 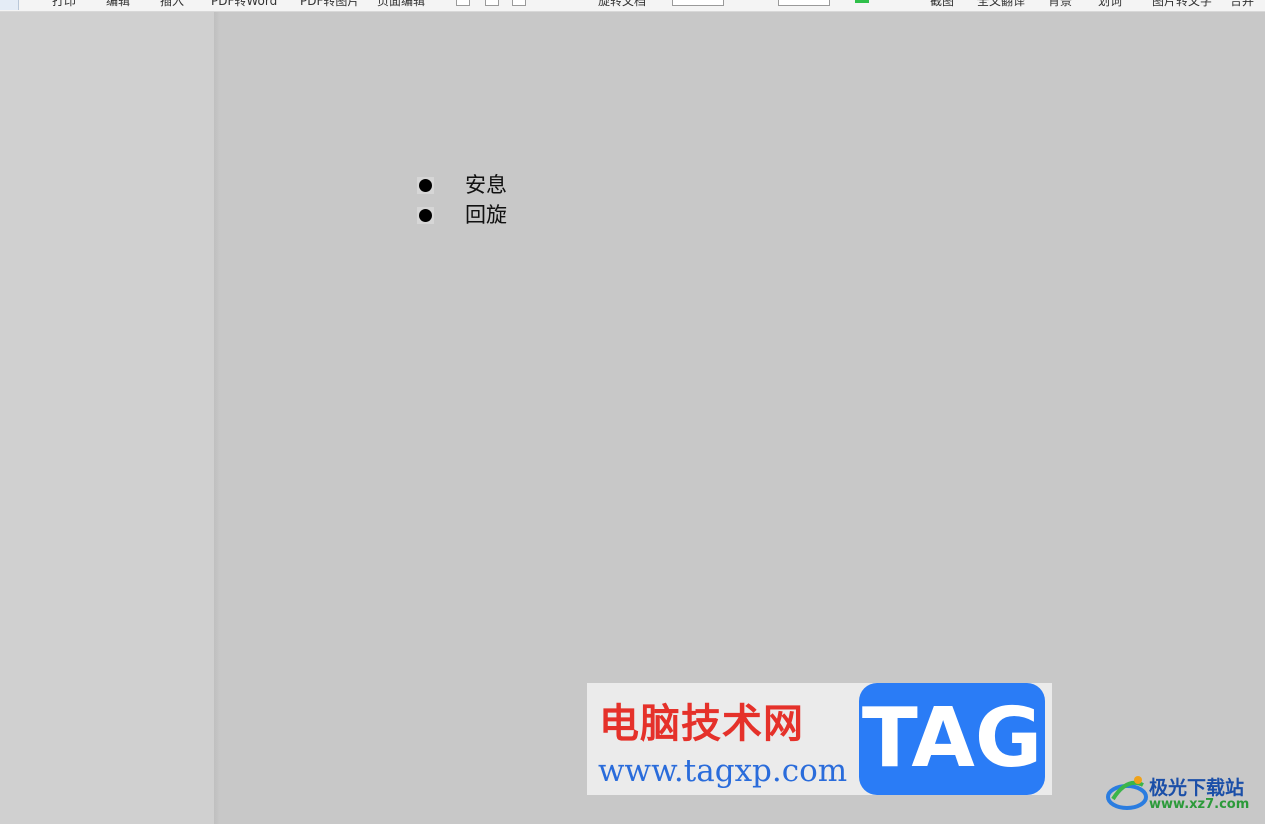 What do you see at coordinates (942, 4) in the screenshot?
I see `screenshot-button: 截图` at bounding box center [942, 4].